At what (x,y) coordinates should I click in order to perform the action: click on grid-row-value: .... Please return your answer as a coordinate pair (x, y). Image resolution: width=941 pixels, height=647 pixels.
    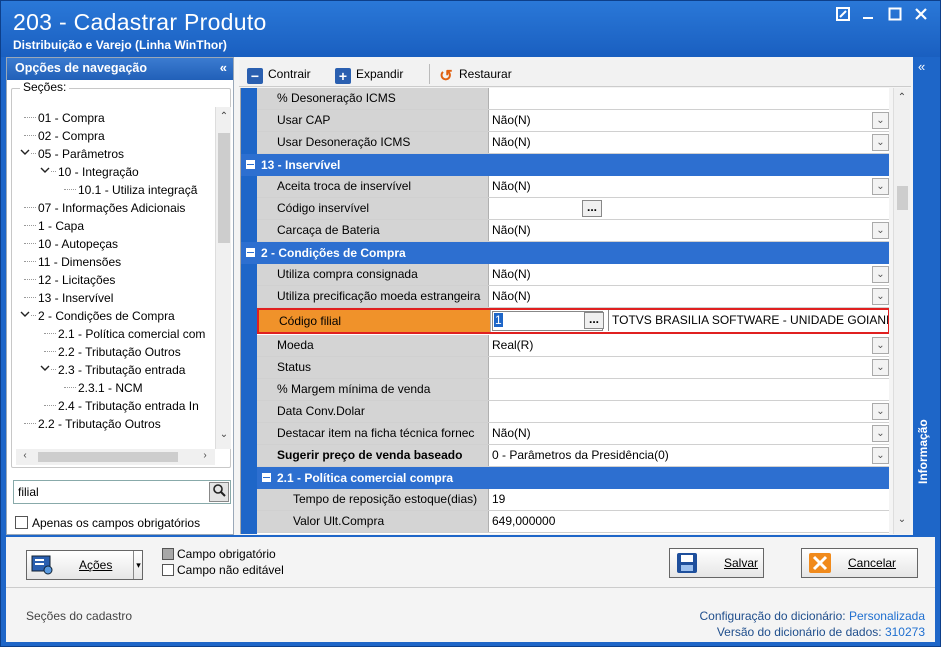
    Looking at the image, I should click on (689, 208).